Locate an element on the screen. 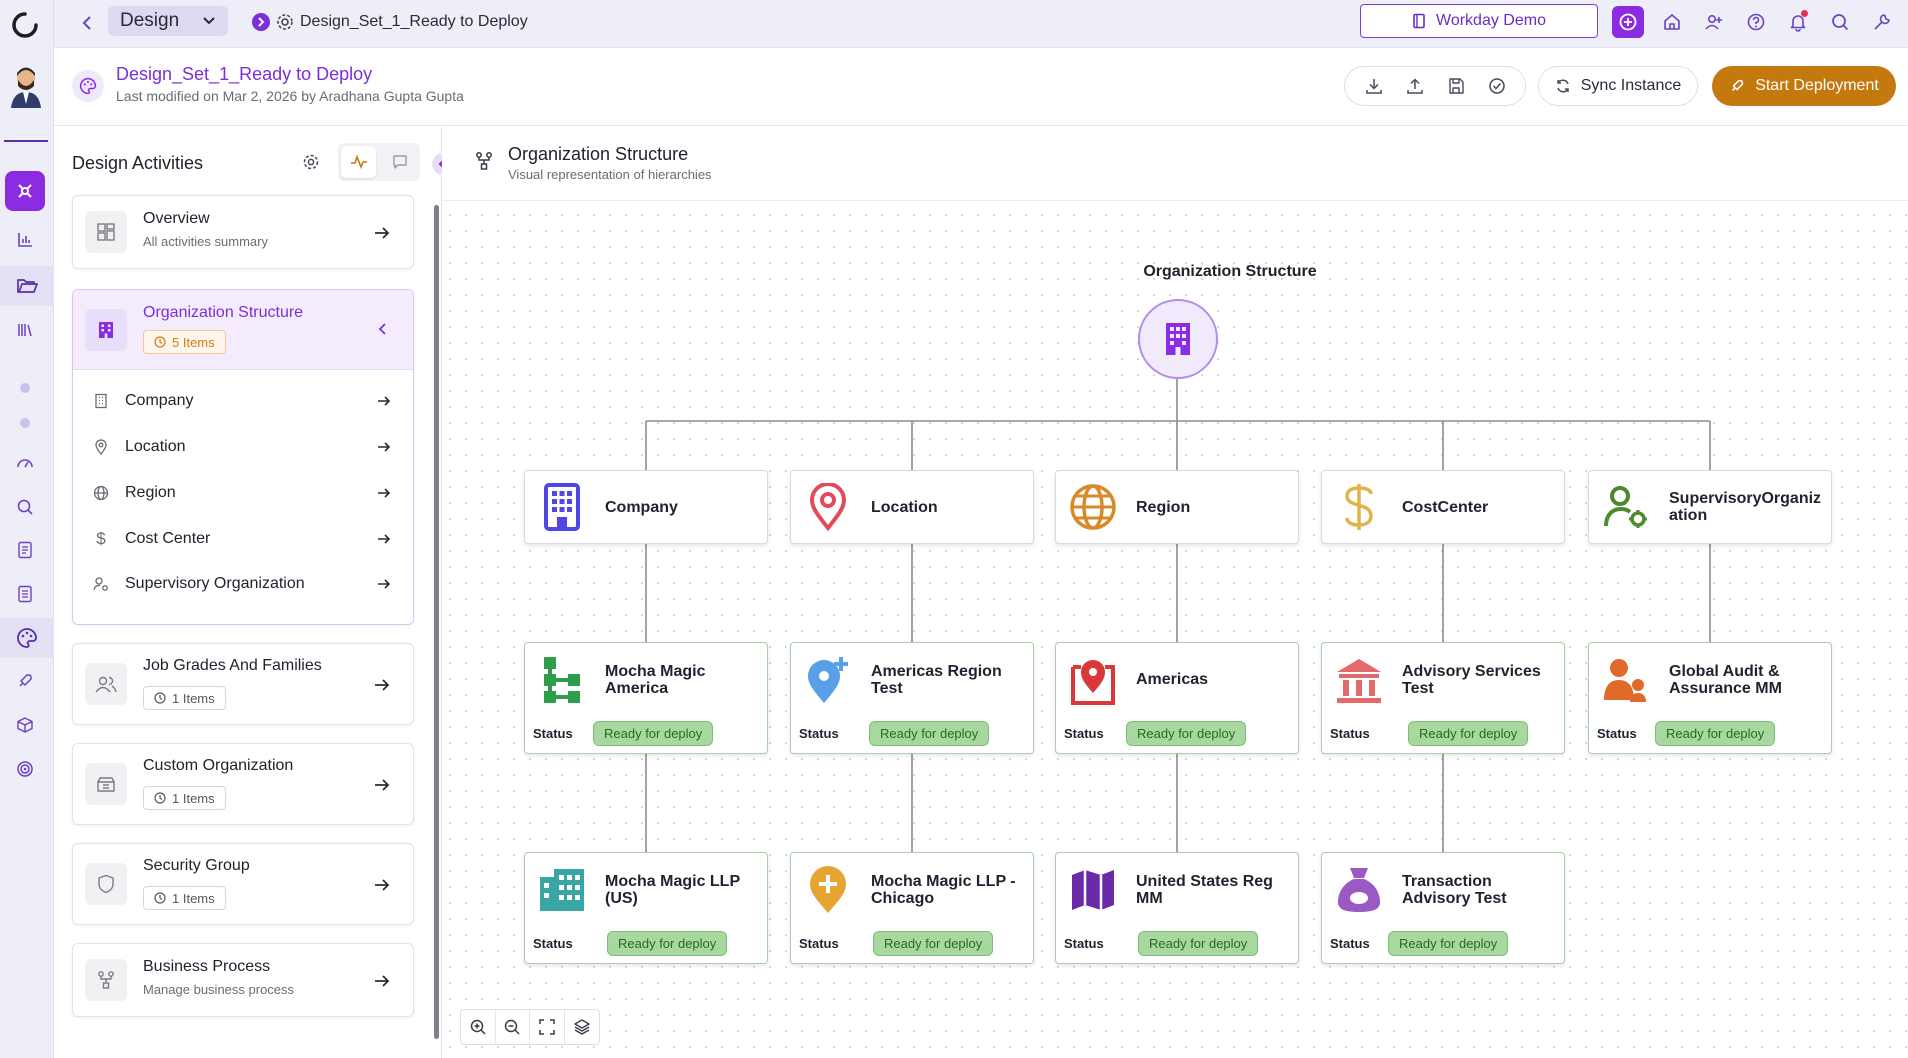 The height and width of the screenshot is (1058, 1908). check-circle-icon is located at coordinates (1496, 86).